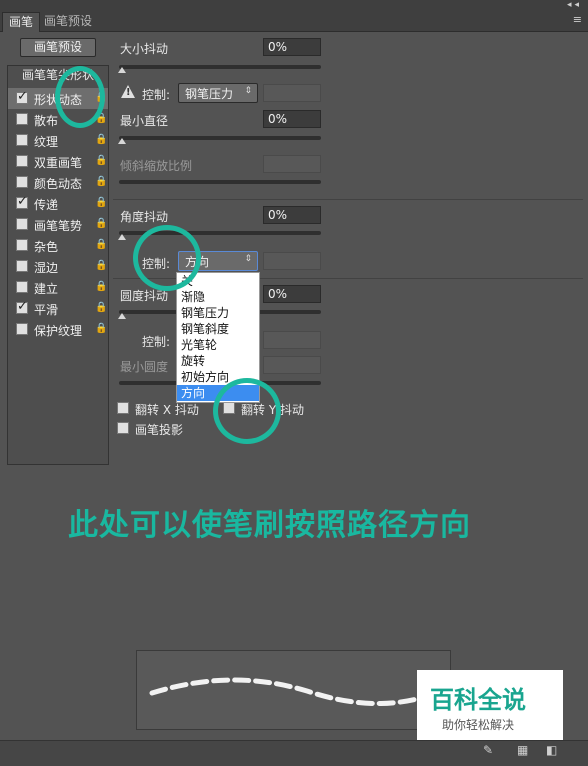 The image size is (588, 766). What do you see at coordinates (144, 49) in the screenshot?
I see `size-jitter-label: 大小抖动` at bounding box center [144, 49].